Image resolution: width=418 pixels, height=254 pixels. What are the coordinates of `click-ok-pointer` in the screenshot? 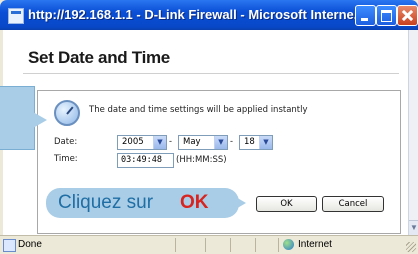 It's located at (240, 203).